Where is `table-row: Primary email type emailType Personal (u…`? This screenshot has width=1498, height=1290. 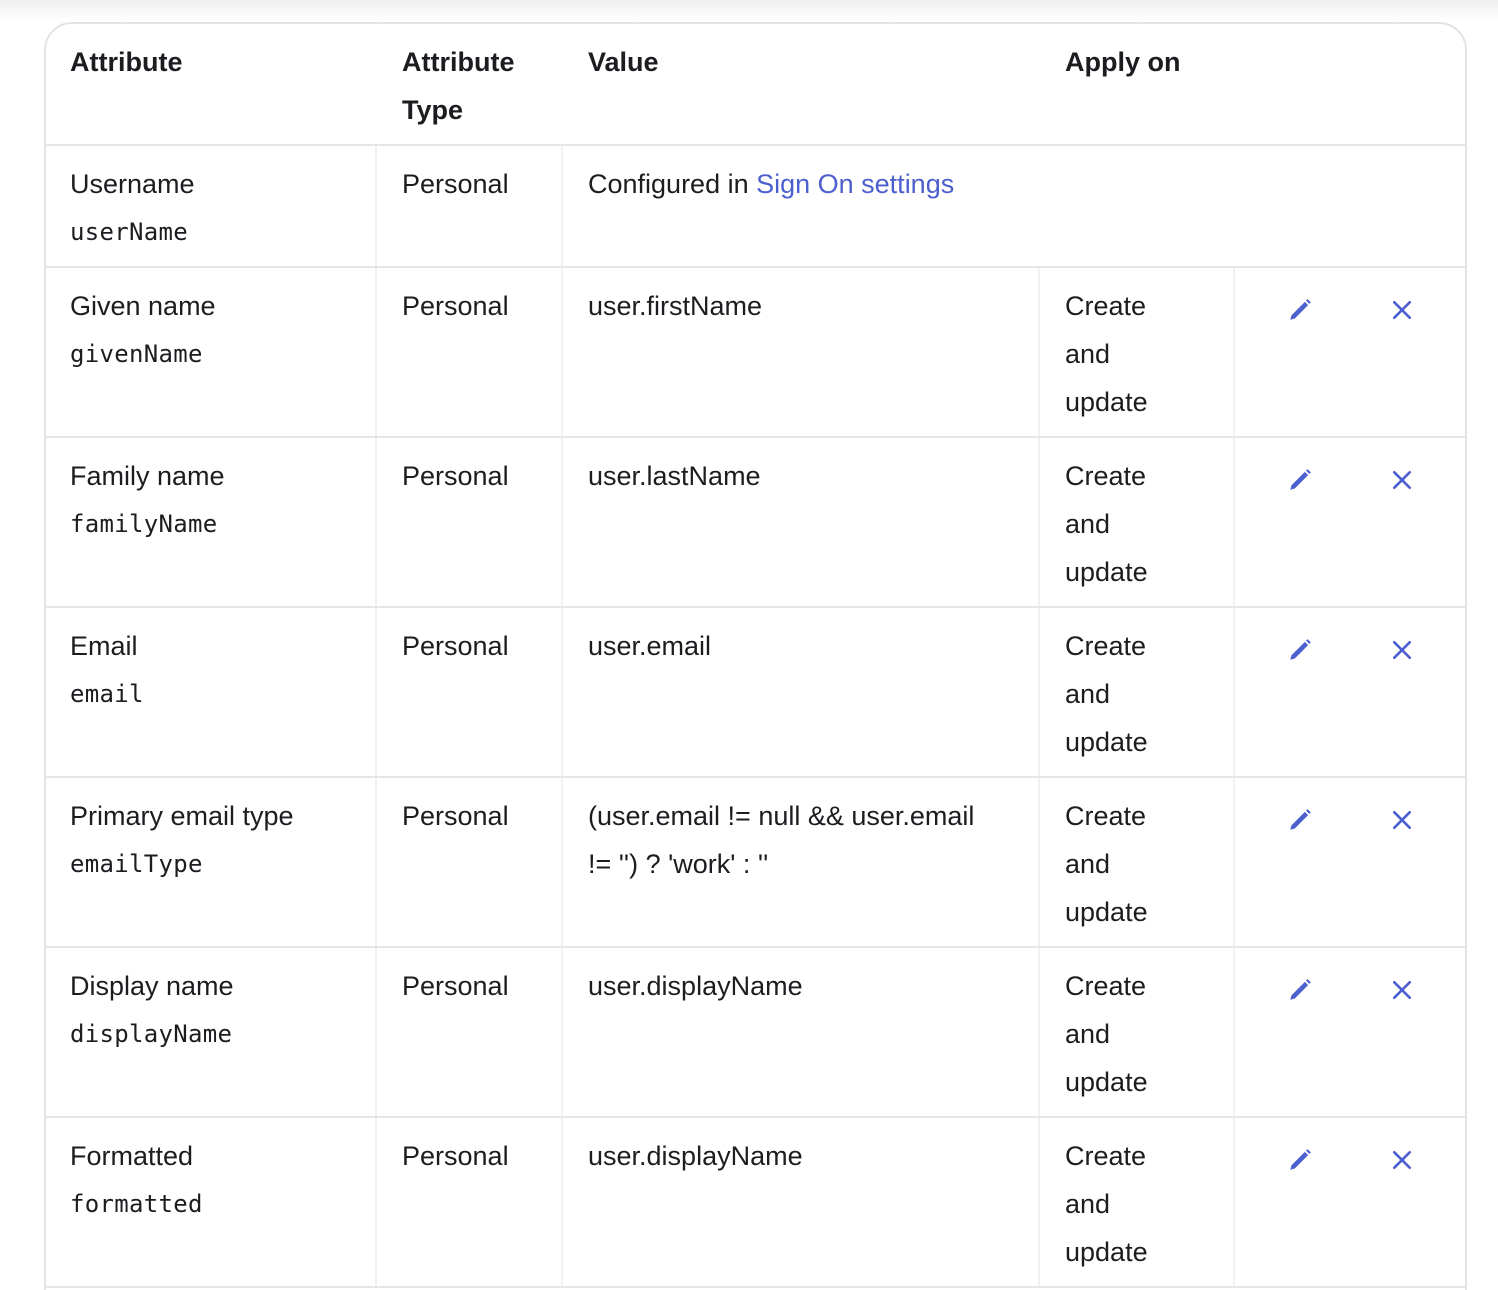
table-row: Primary email type emailType Personal (u… is located at coordinates (755, 863).